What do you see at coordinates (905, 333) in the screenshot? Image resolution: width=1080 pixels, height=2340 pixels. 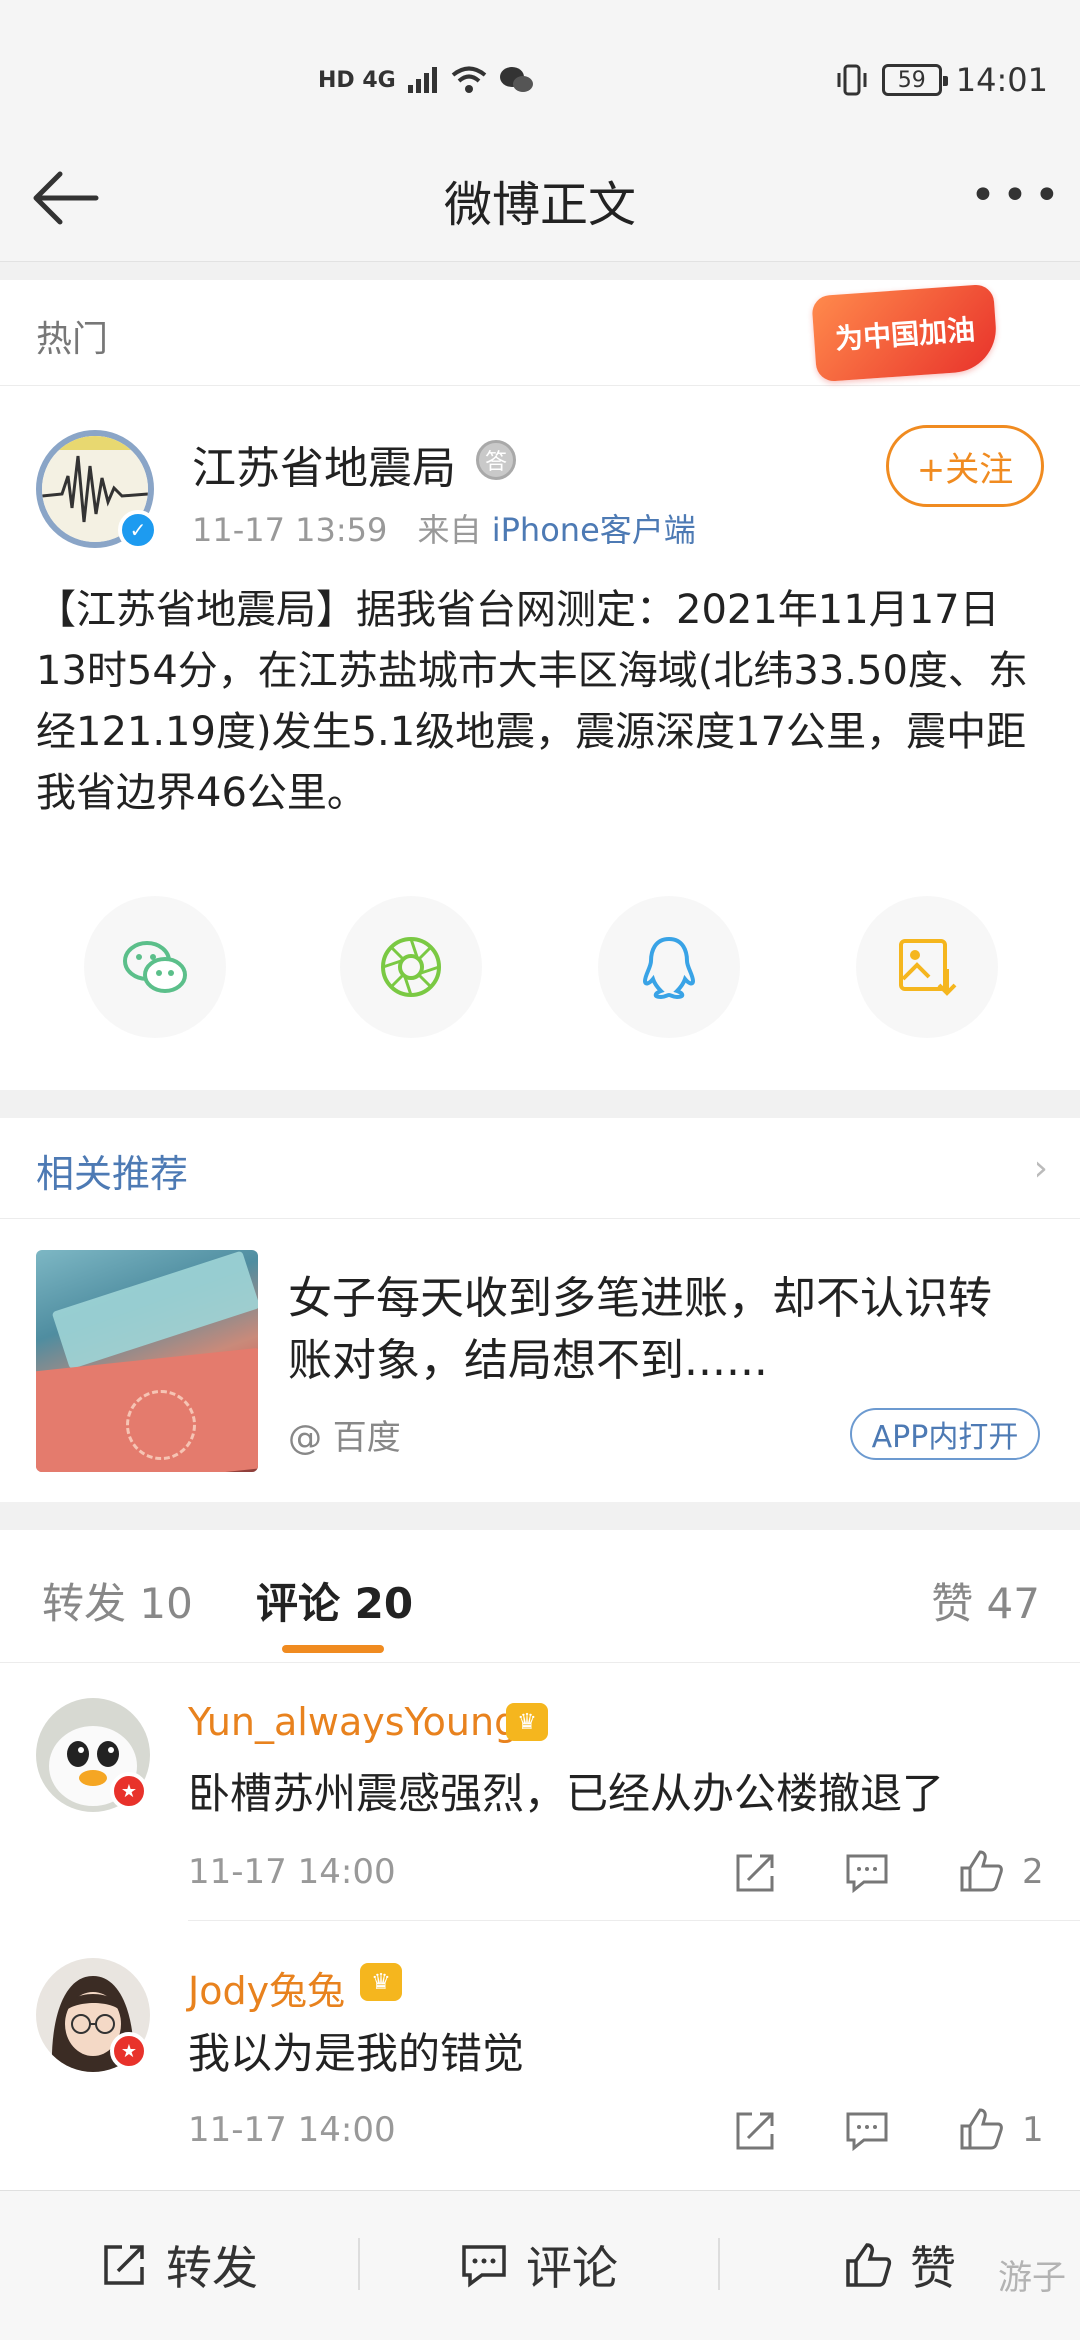 I see `campaign-badge: 为中国加油` at bounding box center [905, 333].